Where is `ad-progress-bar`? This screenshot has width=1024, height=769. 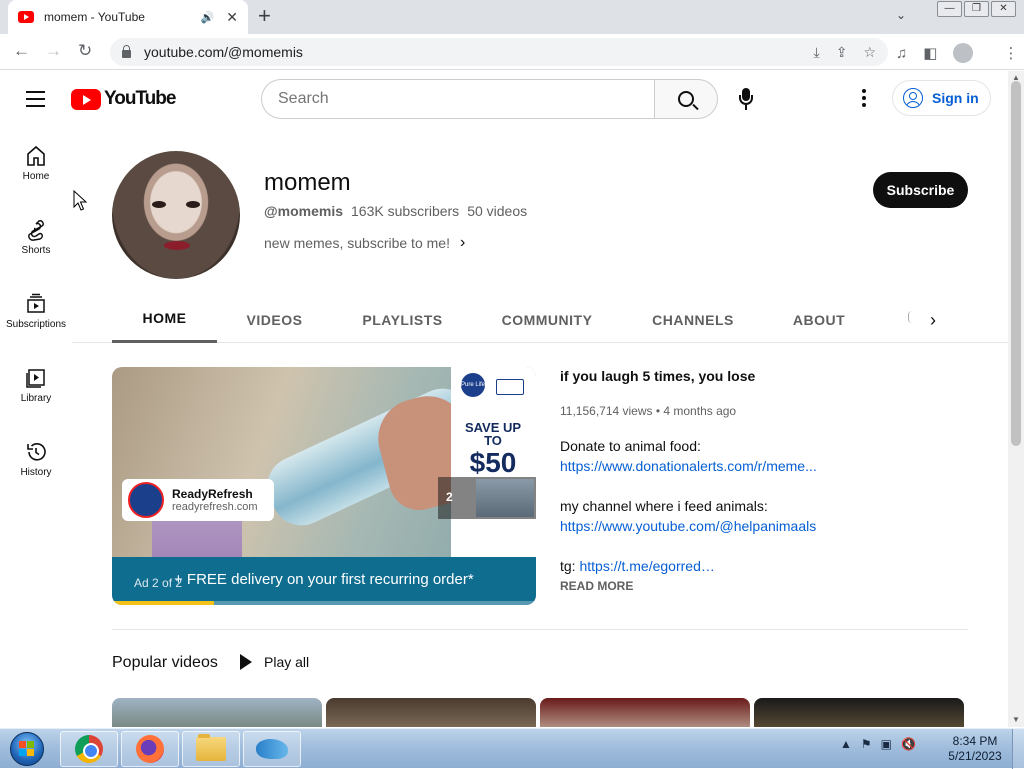 ad-progress-bar is located at coordinates (324, 603).